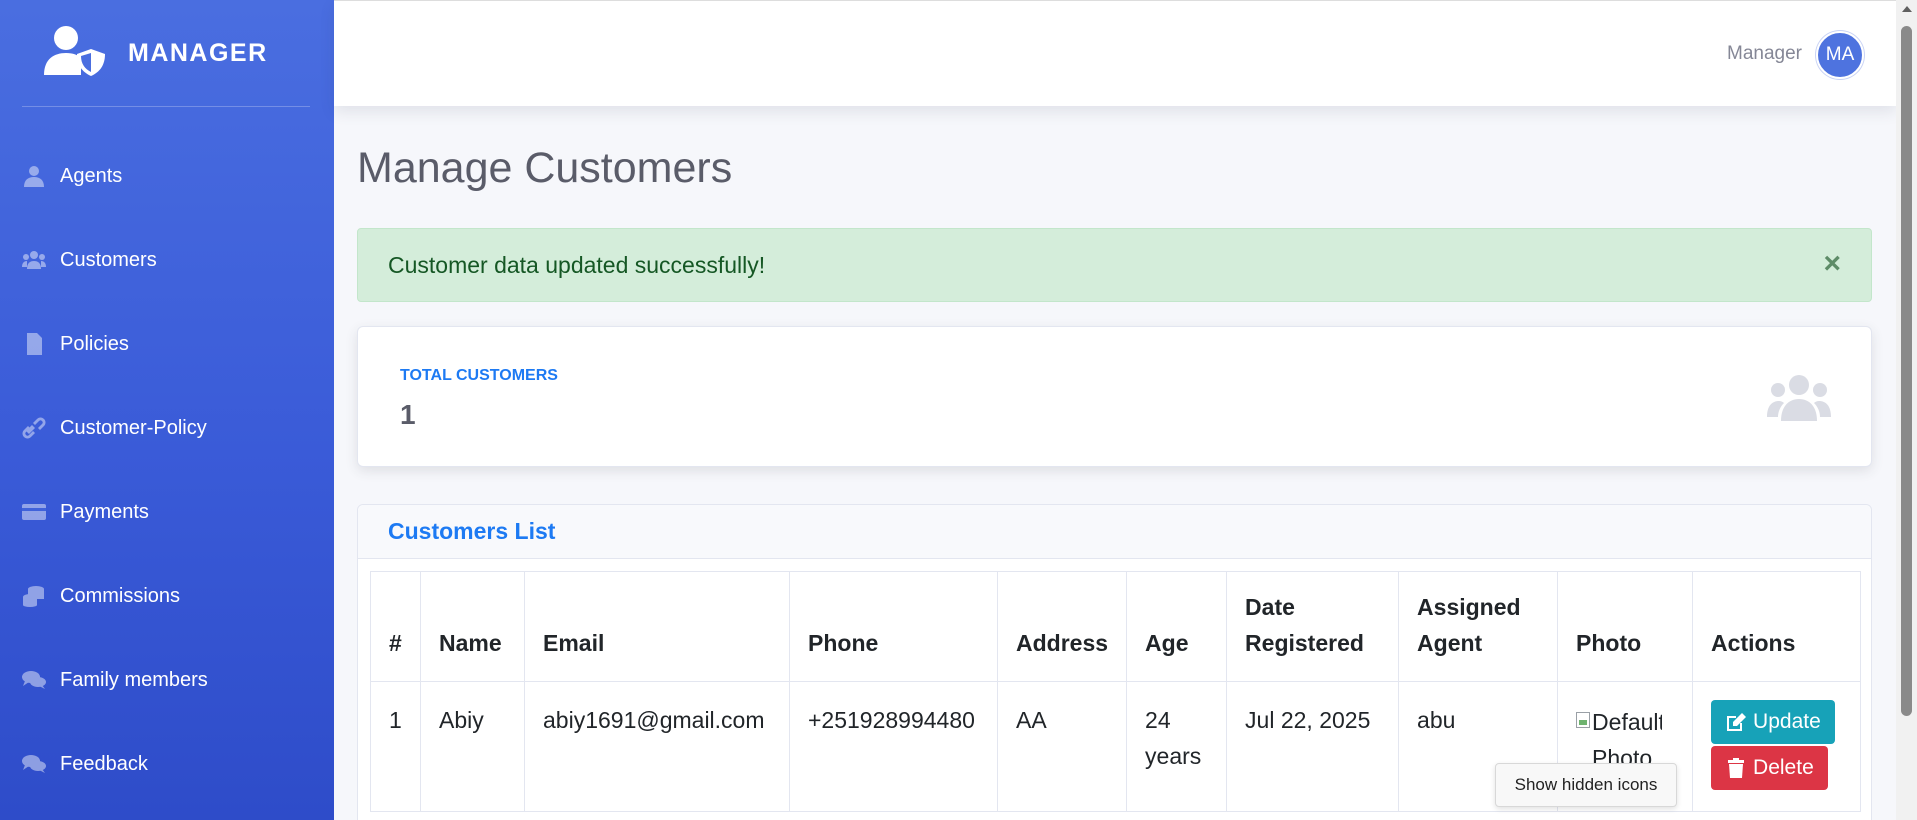 This screenshot has height=820, width=1917. I want to click on avatar: MA, so click(1840, 55).